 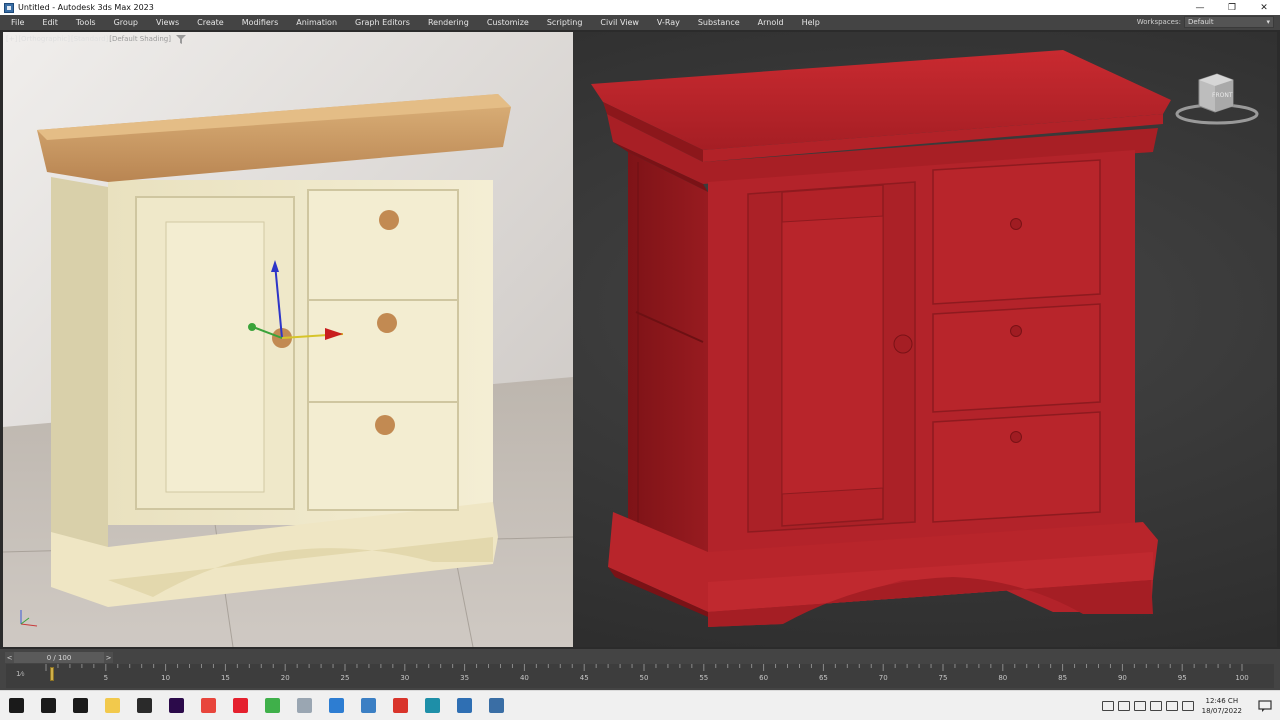 I want to click on timeline-tick-label: 55, so click(x=703, y=678).